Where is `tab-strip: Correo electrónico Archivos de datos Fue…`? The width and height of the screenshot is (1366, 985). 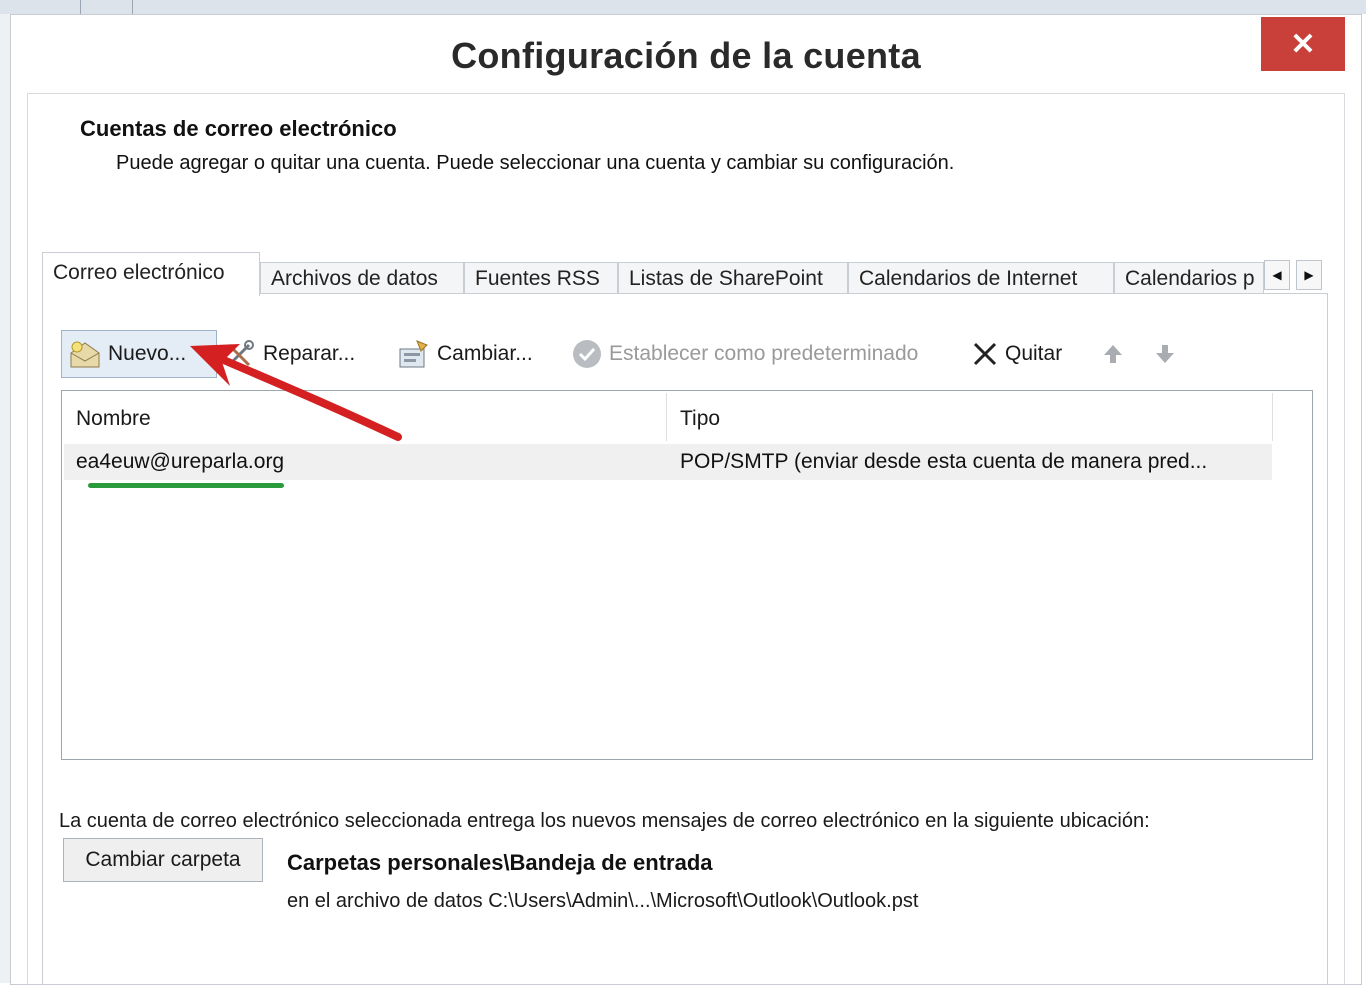 tab-strip: Correo electrónico Archivos de datos Fue… is located at coordinates (687, 273).